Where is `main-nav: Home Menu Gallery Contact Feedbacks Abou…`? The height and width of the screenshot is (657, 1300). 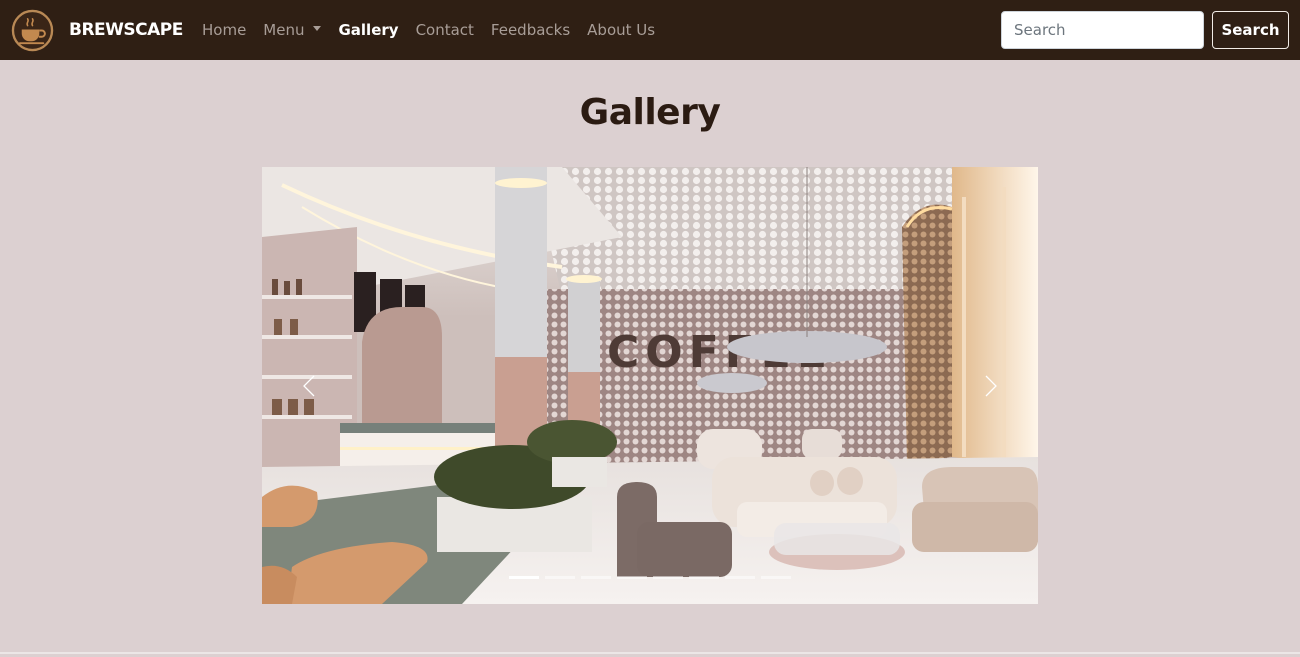 main-nav: Home Menu Gallery Contact Feedbacks Abou… is located at coordinates (437, 30).